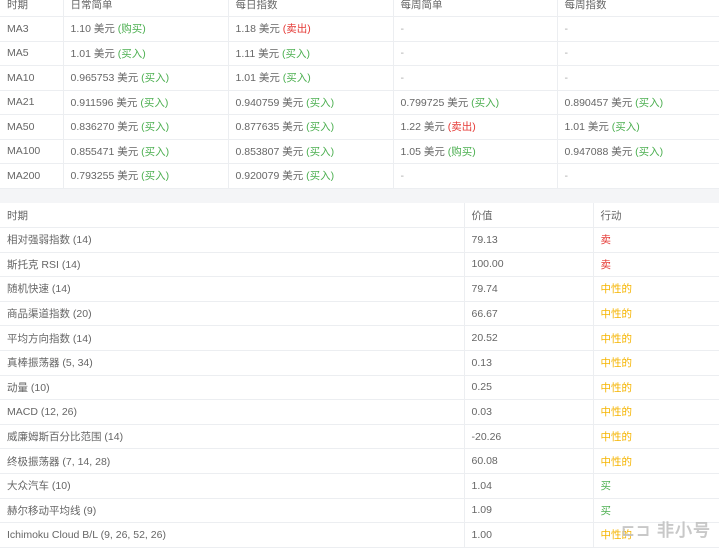 This screenshot has width=719, height=548. What do you see at coordinates (232, 363) in the screenshot?
I see `indicator-name: 真棒振荡器 (5, 34)` at bounding box center [232, 363].